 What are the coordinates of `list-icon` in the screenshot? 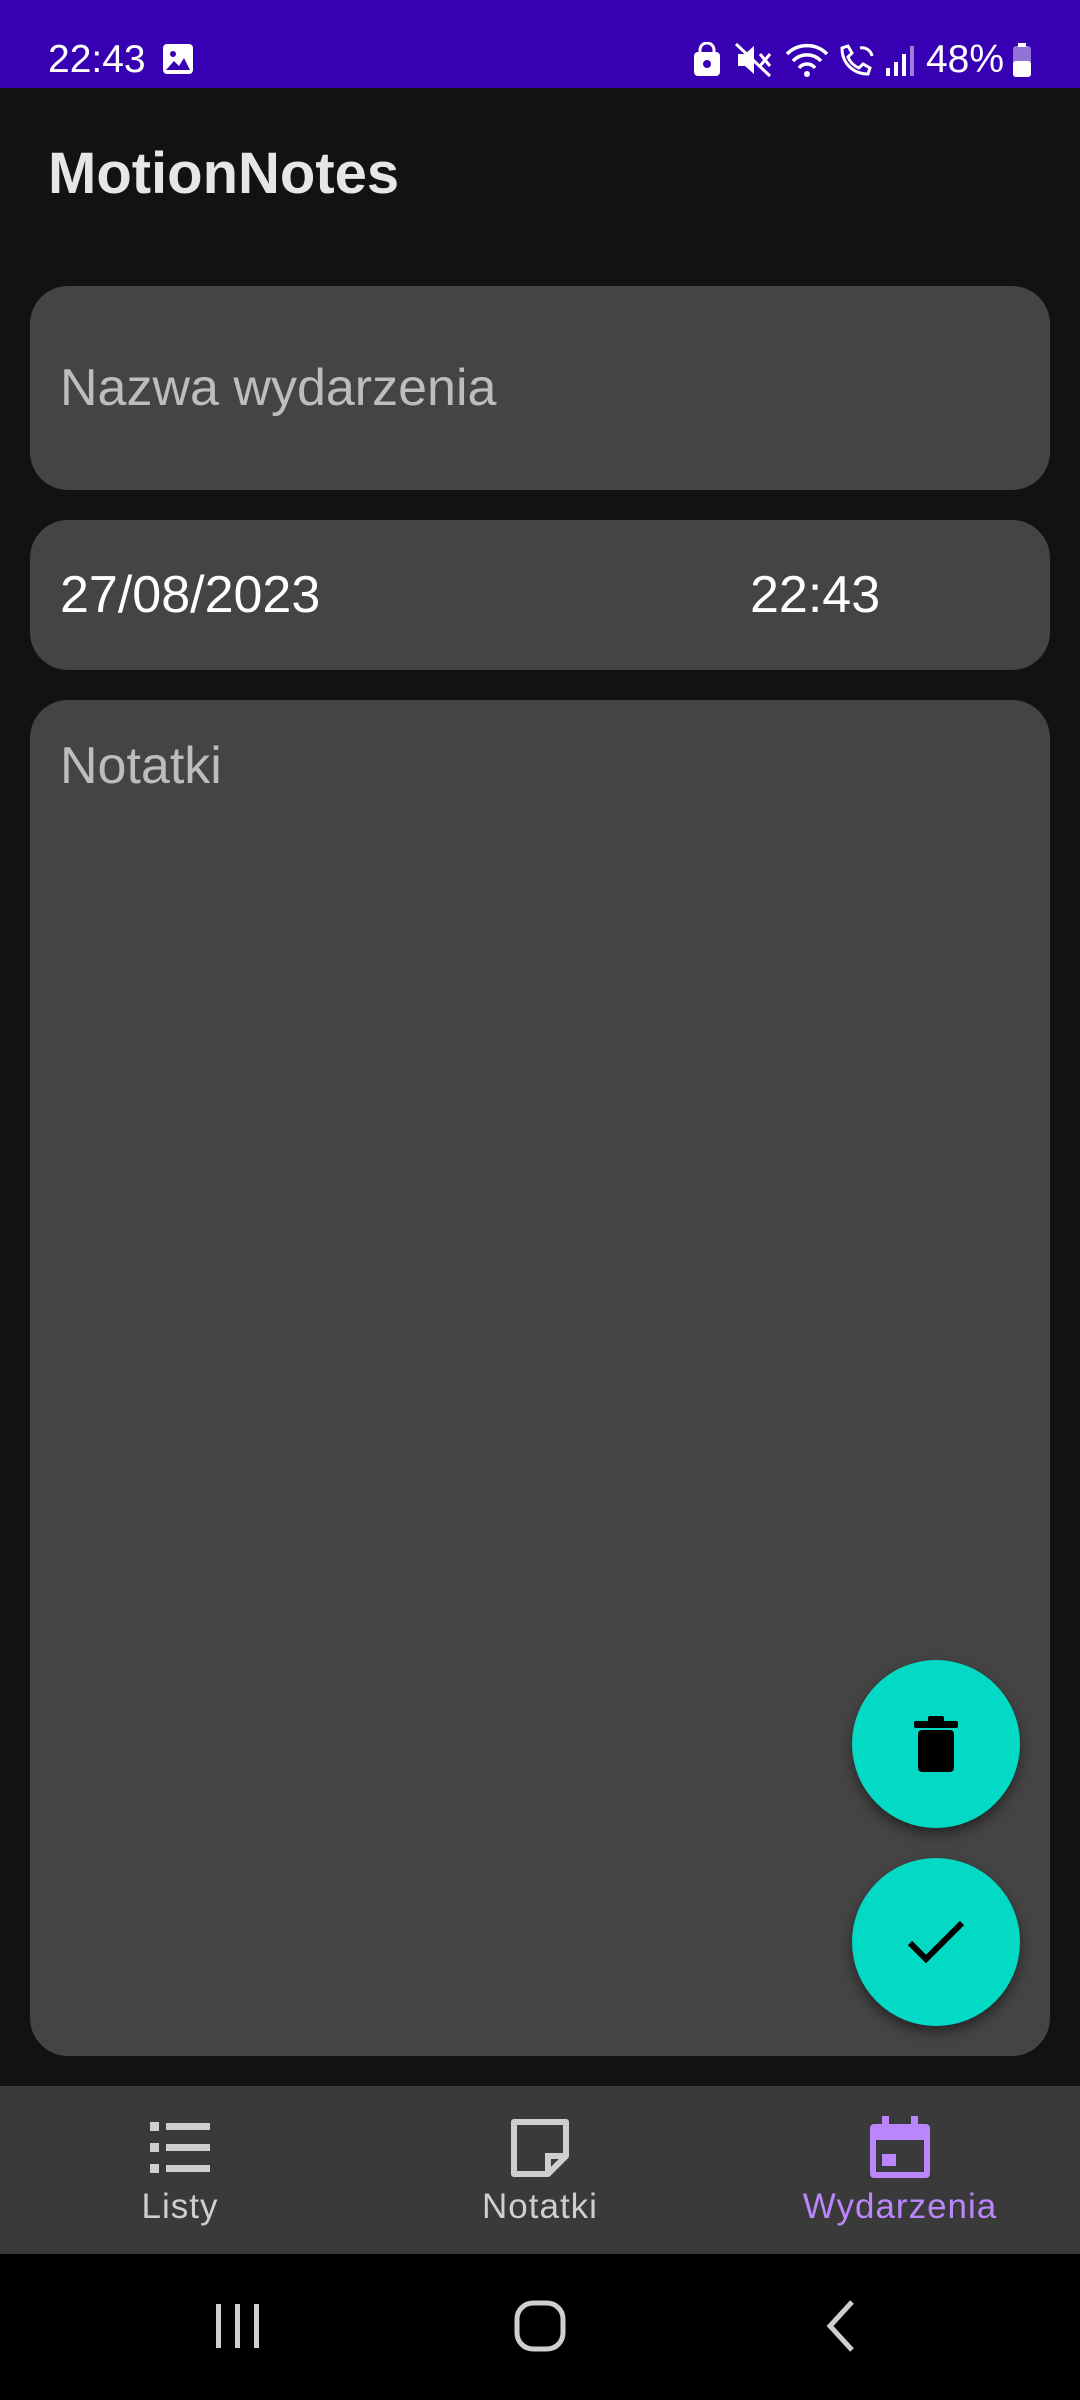 It's located at (180, 2147).